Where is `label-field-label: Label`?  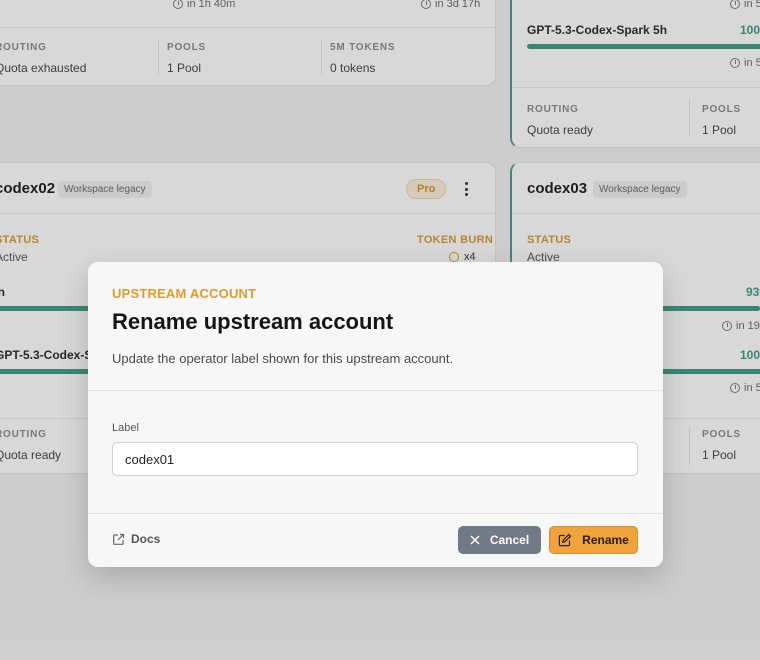
label-field-label: Label is located at coordinates (125, 428).